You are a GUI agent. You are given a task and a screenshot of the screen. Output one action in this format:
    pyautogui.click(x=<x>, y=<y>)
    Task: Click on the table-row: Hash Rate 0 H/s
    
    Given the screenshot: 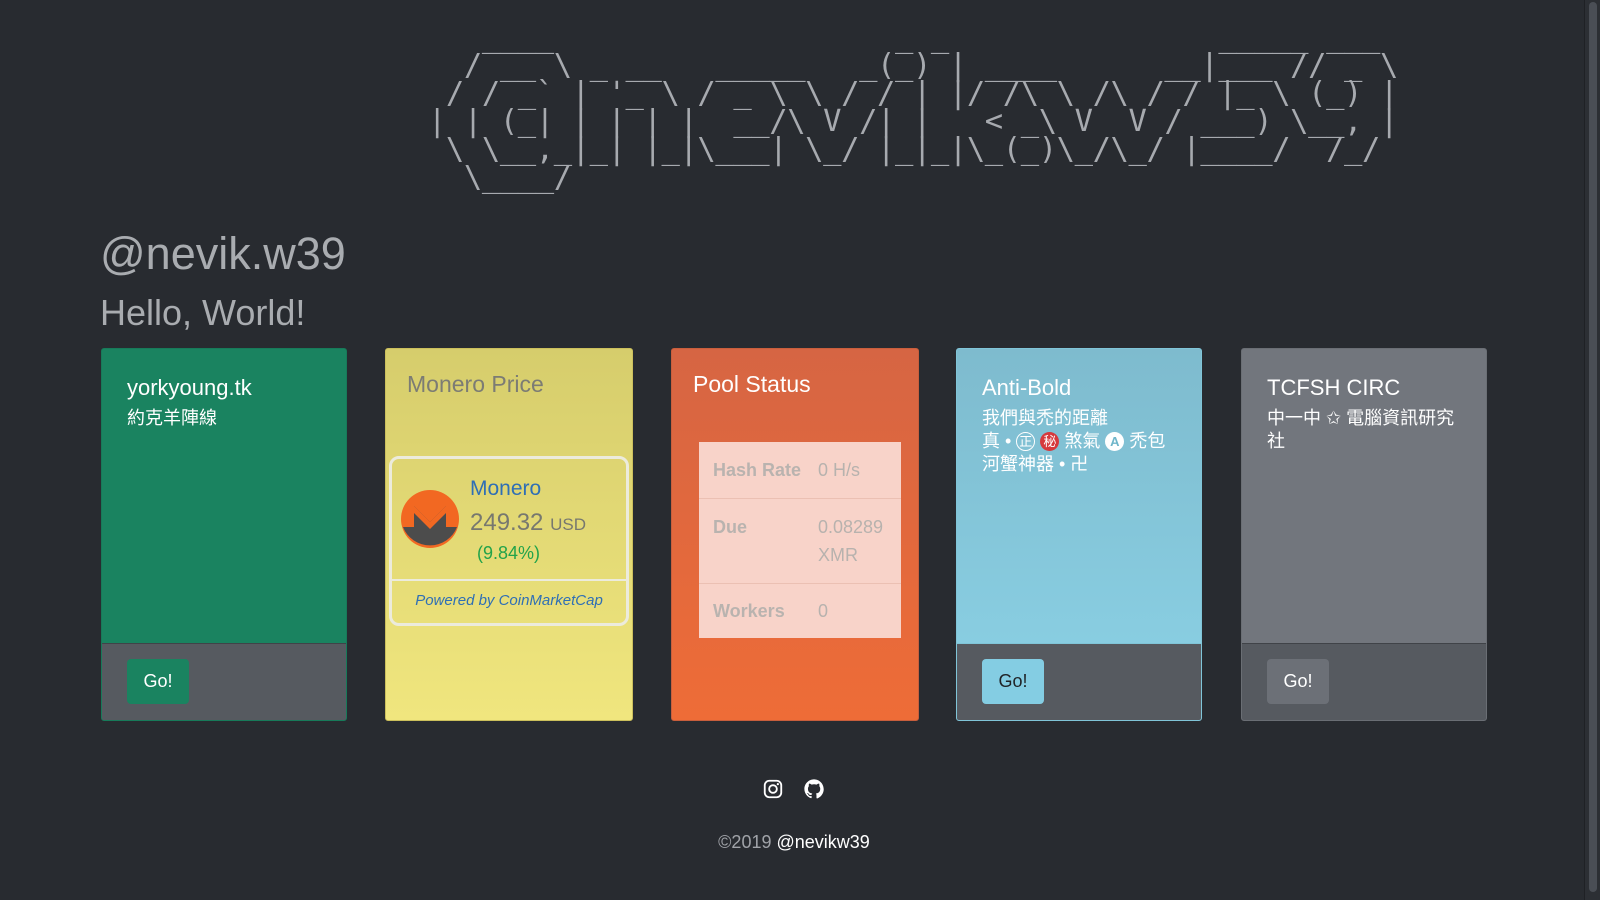 What is the action you would take?
    pyautogui.click(x=800, y=470)
    